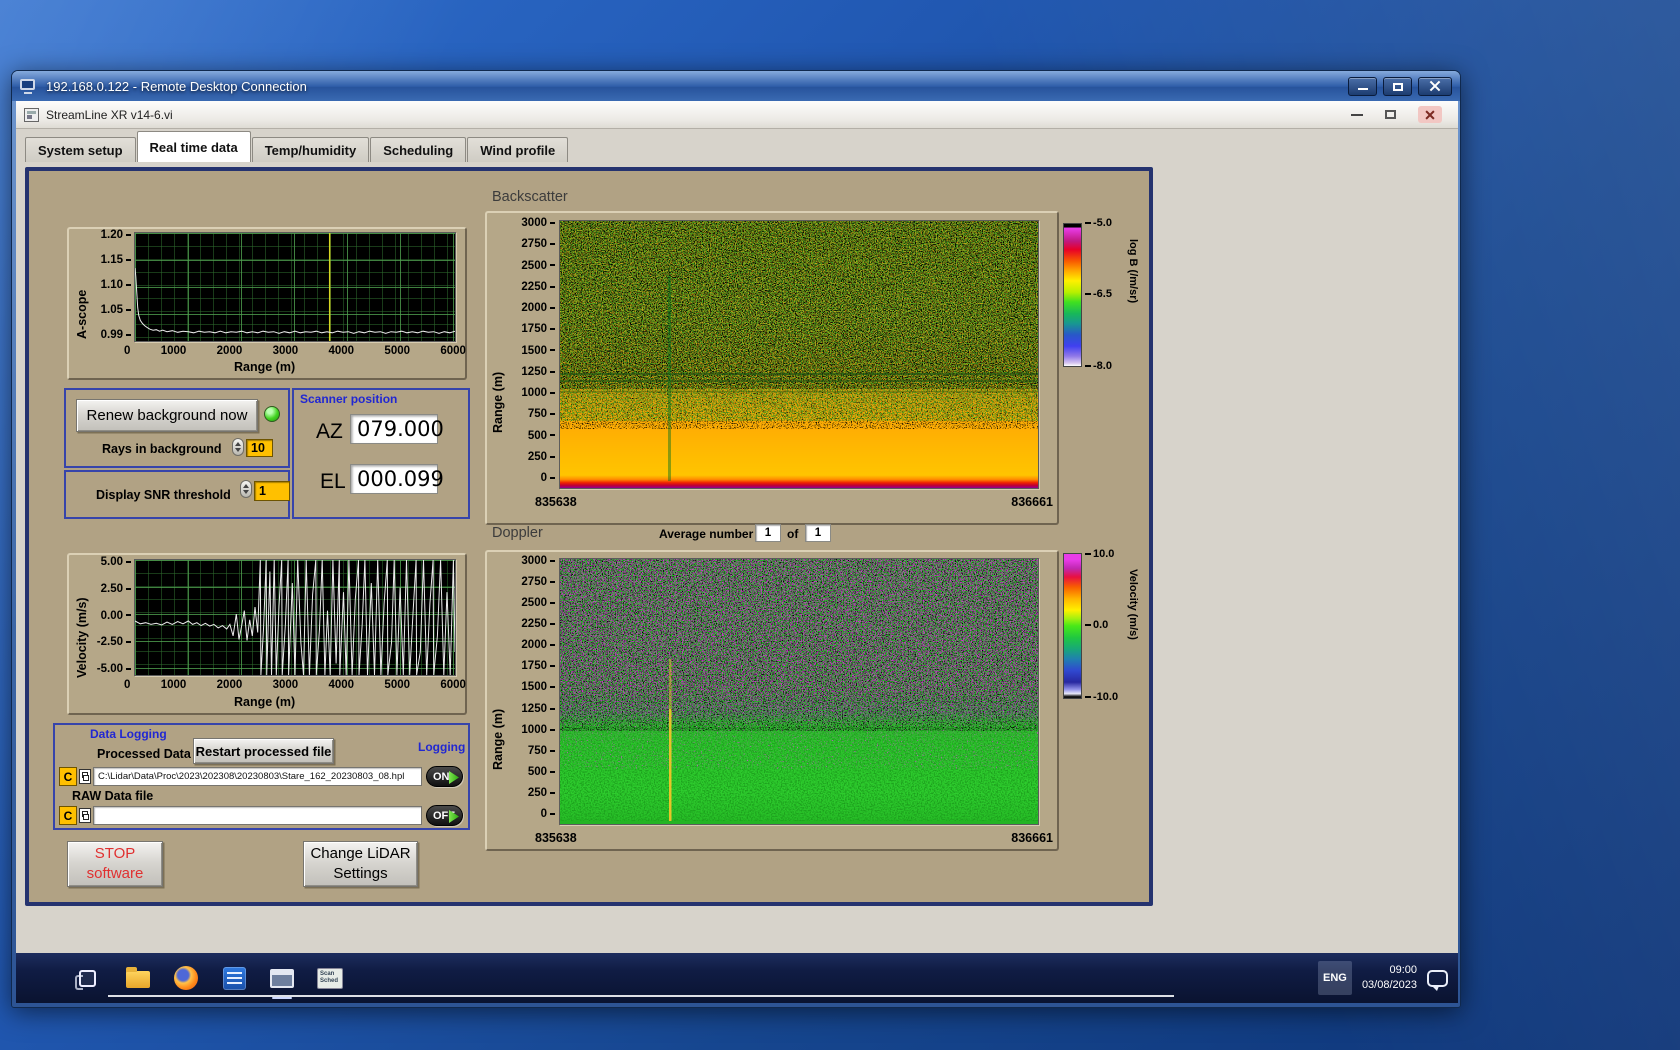 Image resolution: width=1680 pixels, height=1050 pixels. Describe the element at coordinates (295, 300) in the screenshot. I see `a-scope-trace` at that location.